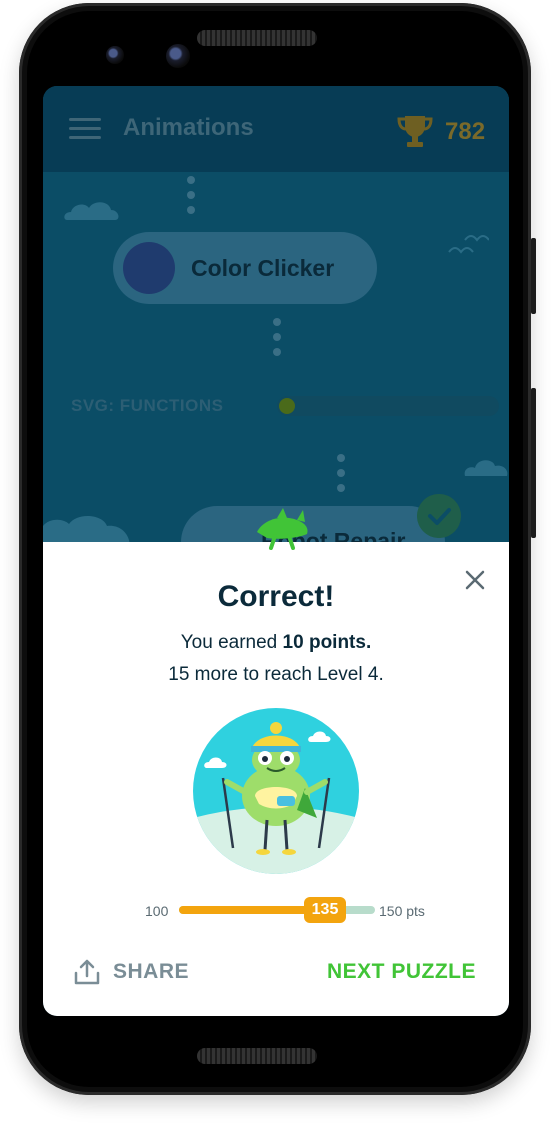  Describe the element at coordinates (276, 791) in the screenshot. I see `skier-mascot-illustration` at that location.